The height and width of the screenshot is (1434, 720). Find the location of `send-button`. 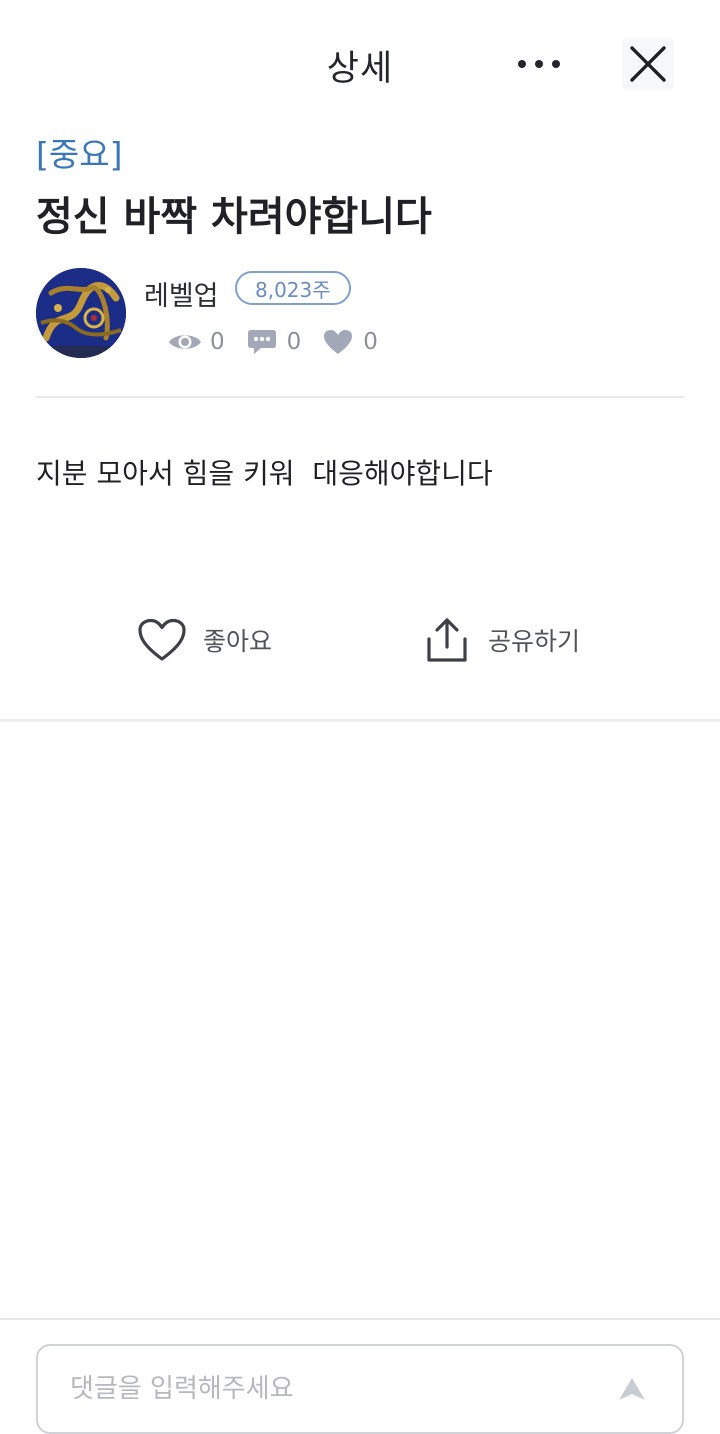

send-button is located at coordinates (632, 1396).